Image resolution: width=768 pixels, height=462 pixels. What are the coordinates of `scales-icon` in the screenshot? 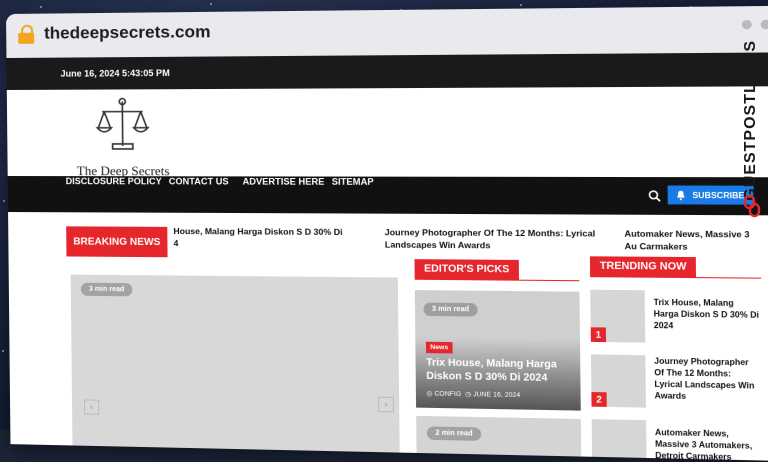 It's located at (122, 124).